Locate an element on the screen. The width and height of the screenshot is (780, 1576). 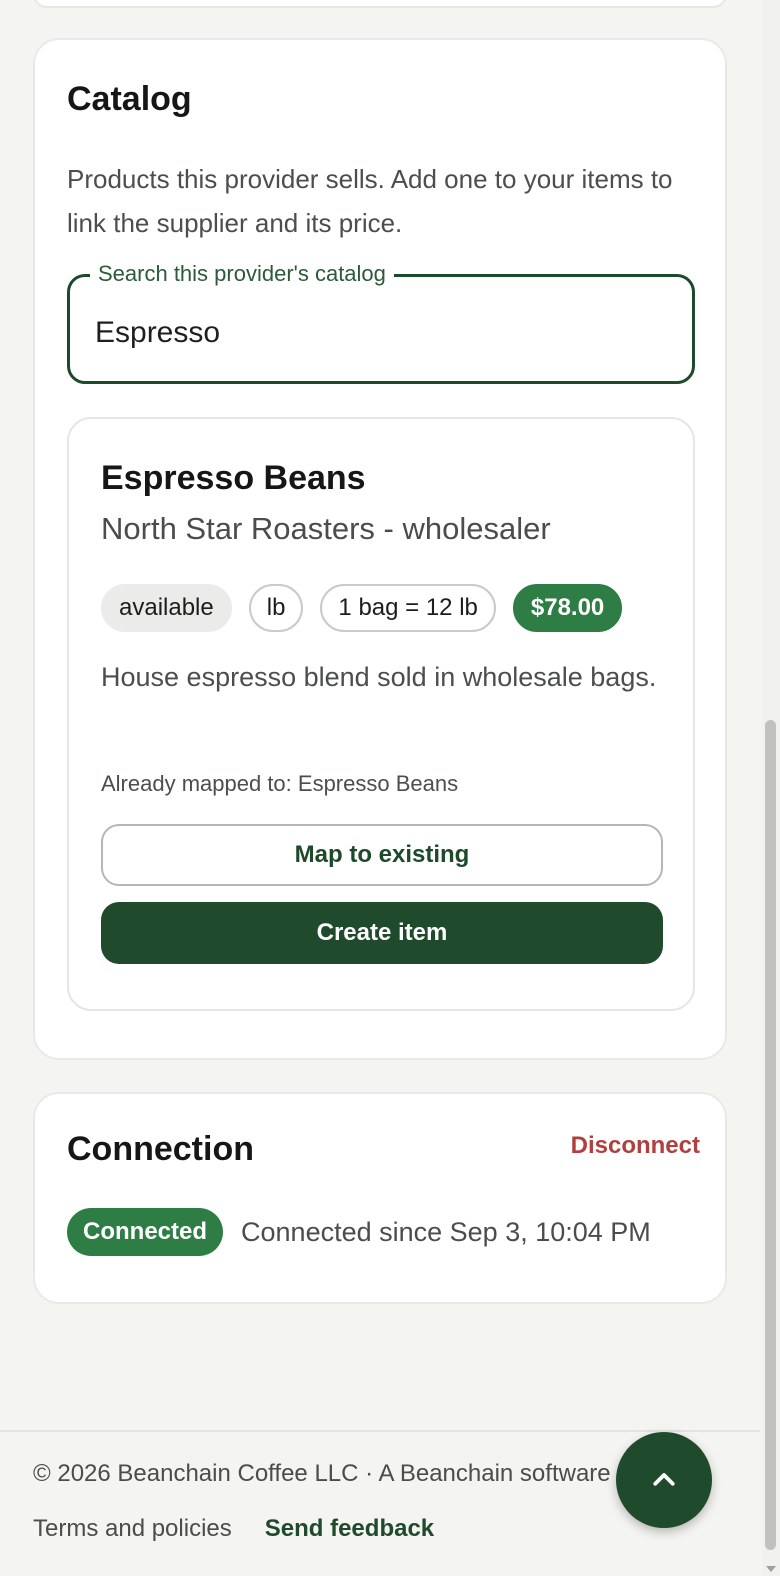
disconnect-button: Disconnect is located at coordinates (635, 1146).